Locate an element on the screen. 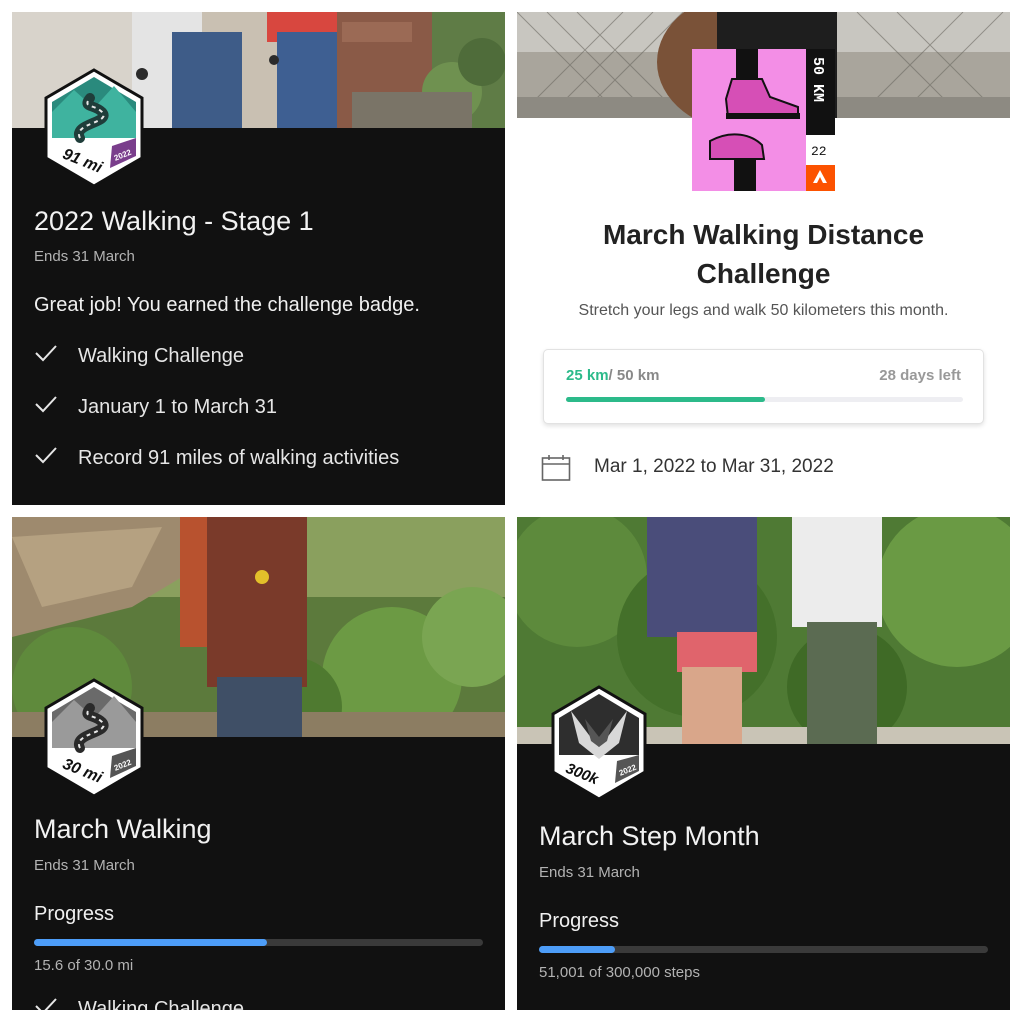  walking-91mi-badge: 91 mi 2022 is located at coordinates (94, 130).